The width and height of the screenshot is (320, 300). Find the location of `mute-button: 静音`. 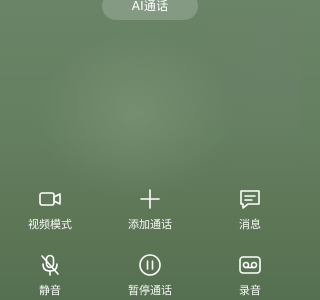

mute-button: 静音 is located at coordinates (50, 275).